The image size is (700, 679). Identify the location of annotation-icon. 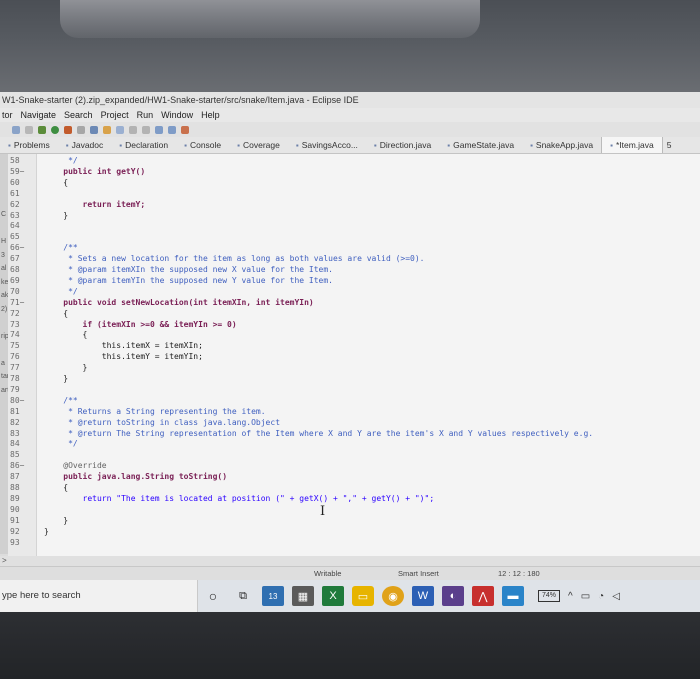
(120, 129).